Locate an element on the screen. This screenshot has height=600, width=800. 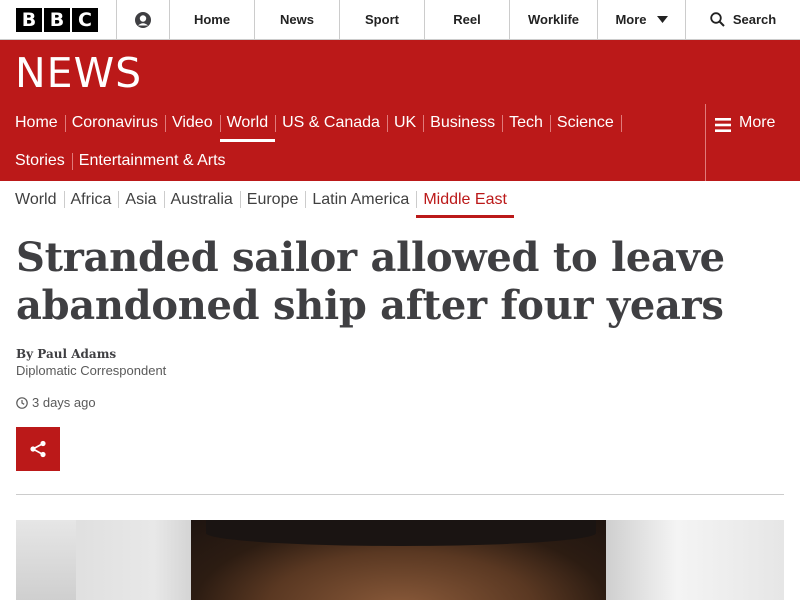
news-logo: NEWS is located at coordinates (78, 73).